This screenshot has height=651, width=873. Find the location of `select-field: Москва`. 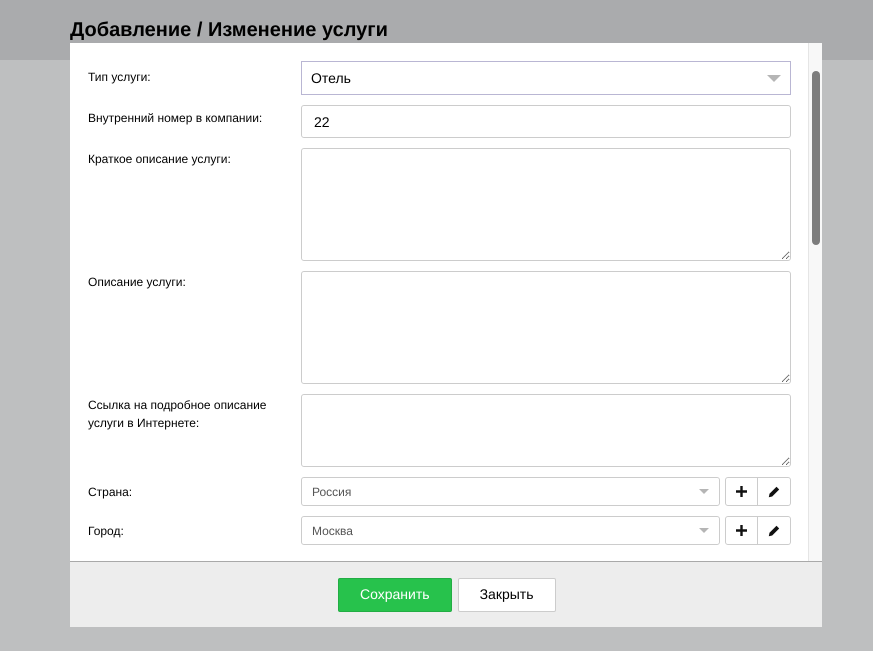

select-field: Москва is located at coordinates (510, 530).